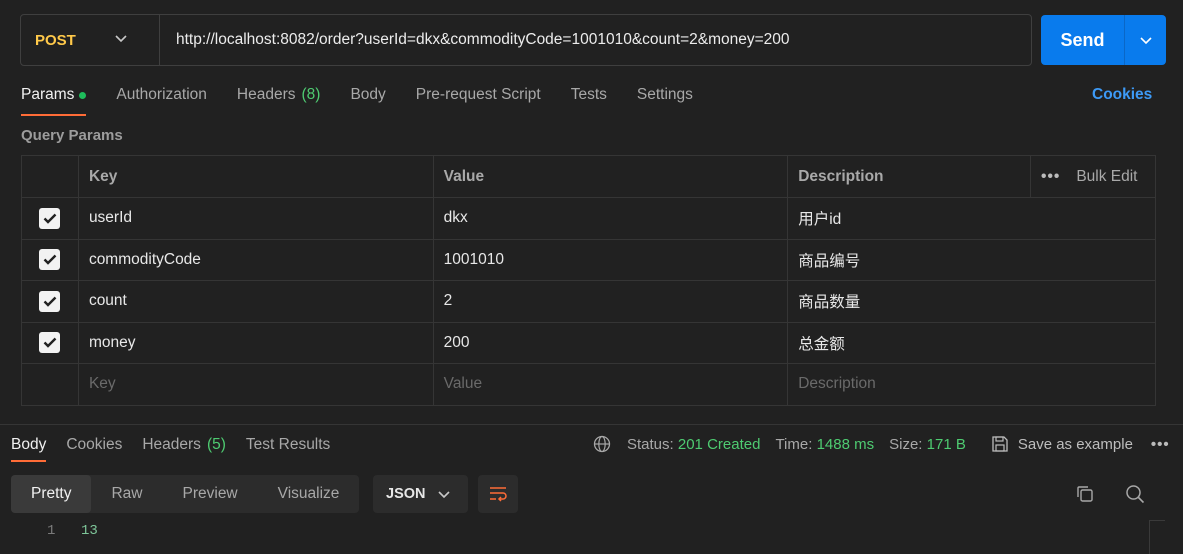 The height and width of the screenshot is (554, 1183). Describe the element at coordinates (610, 218) in the screenshot. I see `param-value: dkx` at that location.